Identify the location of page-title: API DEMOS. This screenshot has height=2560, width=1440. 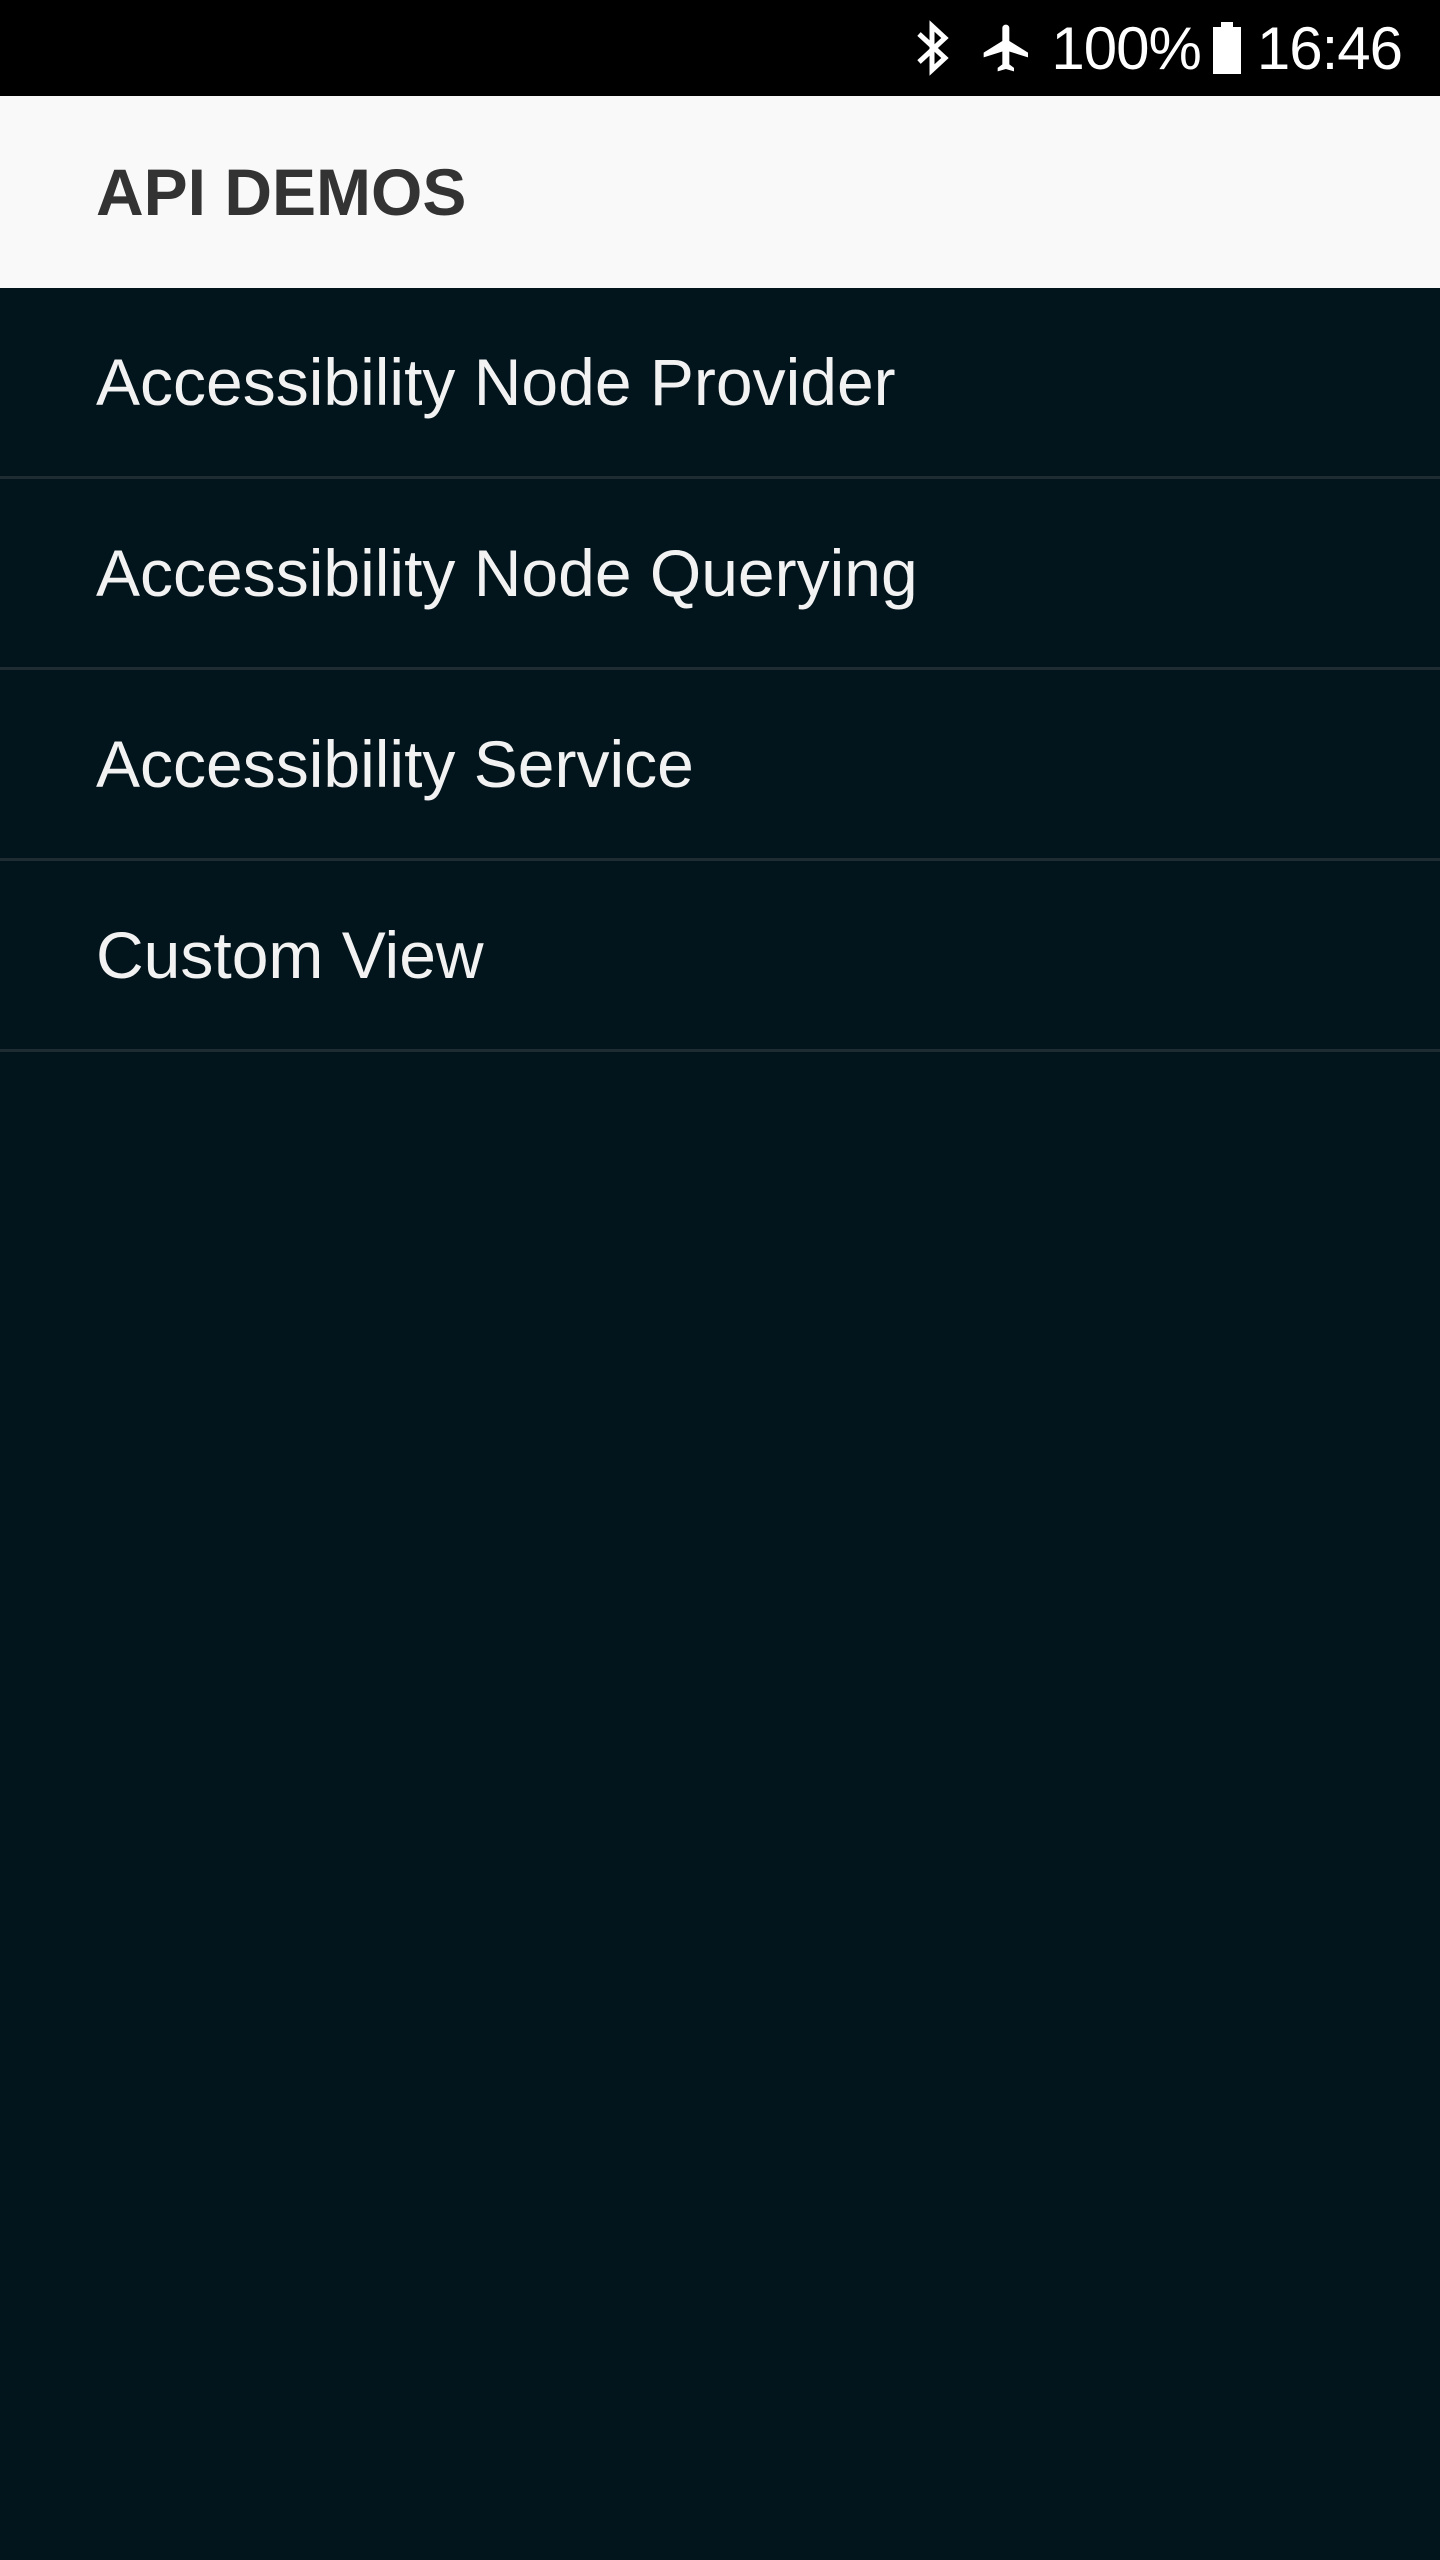
(281, 192).